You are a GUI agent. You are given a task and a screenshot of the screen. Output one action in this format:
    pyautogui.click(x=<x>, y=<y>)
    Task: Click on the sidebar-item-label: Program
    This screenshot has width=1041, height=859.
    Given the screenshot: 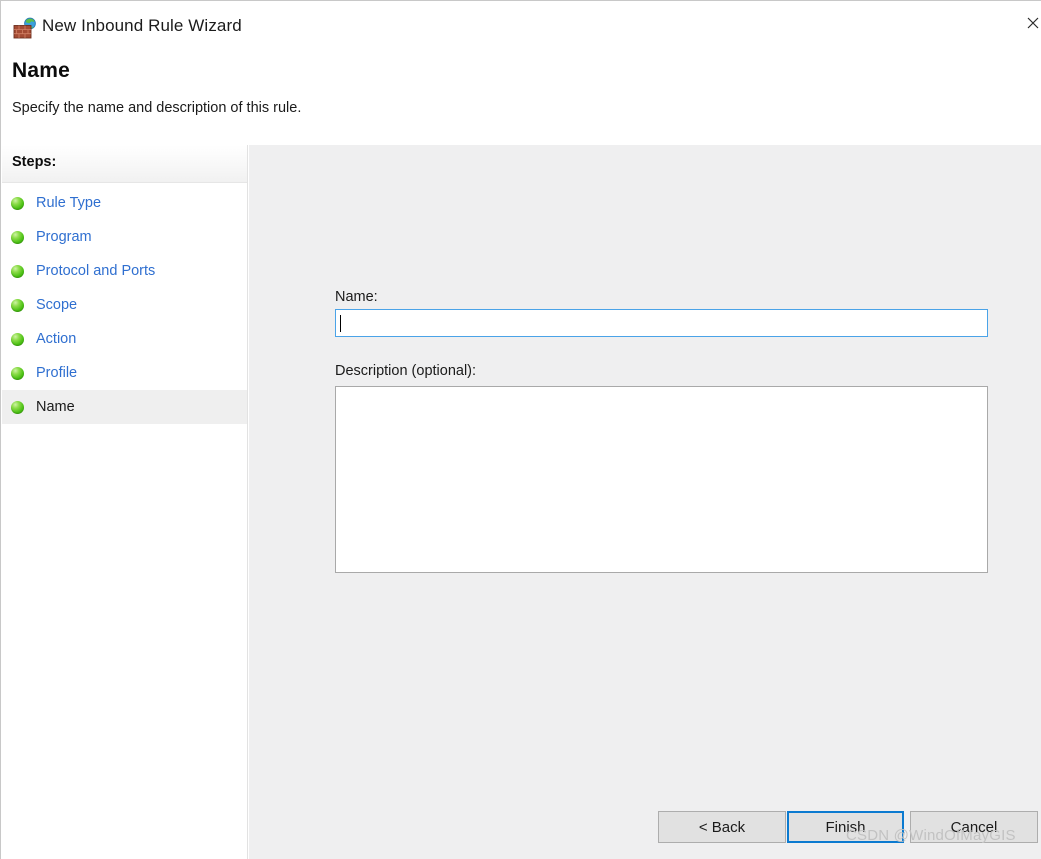 What is the action you would take?
    pyautogui.click(x=64, y=237)
    